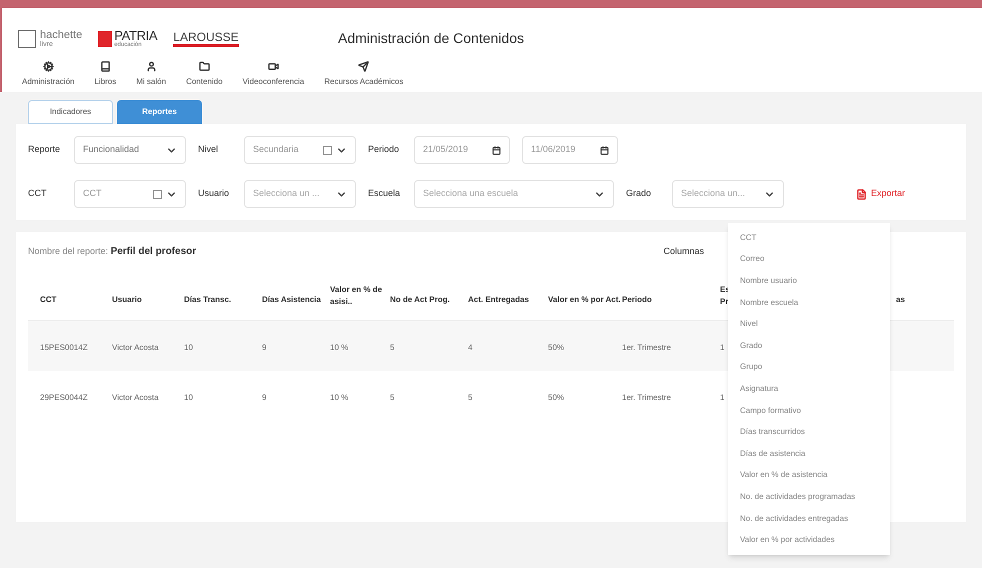 The image size is (982, 568). Describe the element at coordinates (431, 38) in the screenshot. I see `page-title: Administración de Contenidos` at that location.